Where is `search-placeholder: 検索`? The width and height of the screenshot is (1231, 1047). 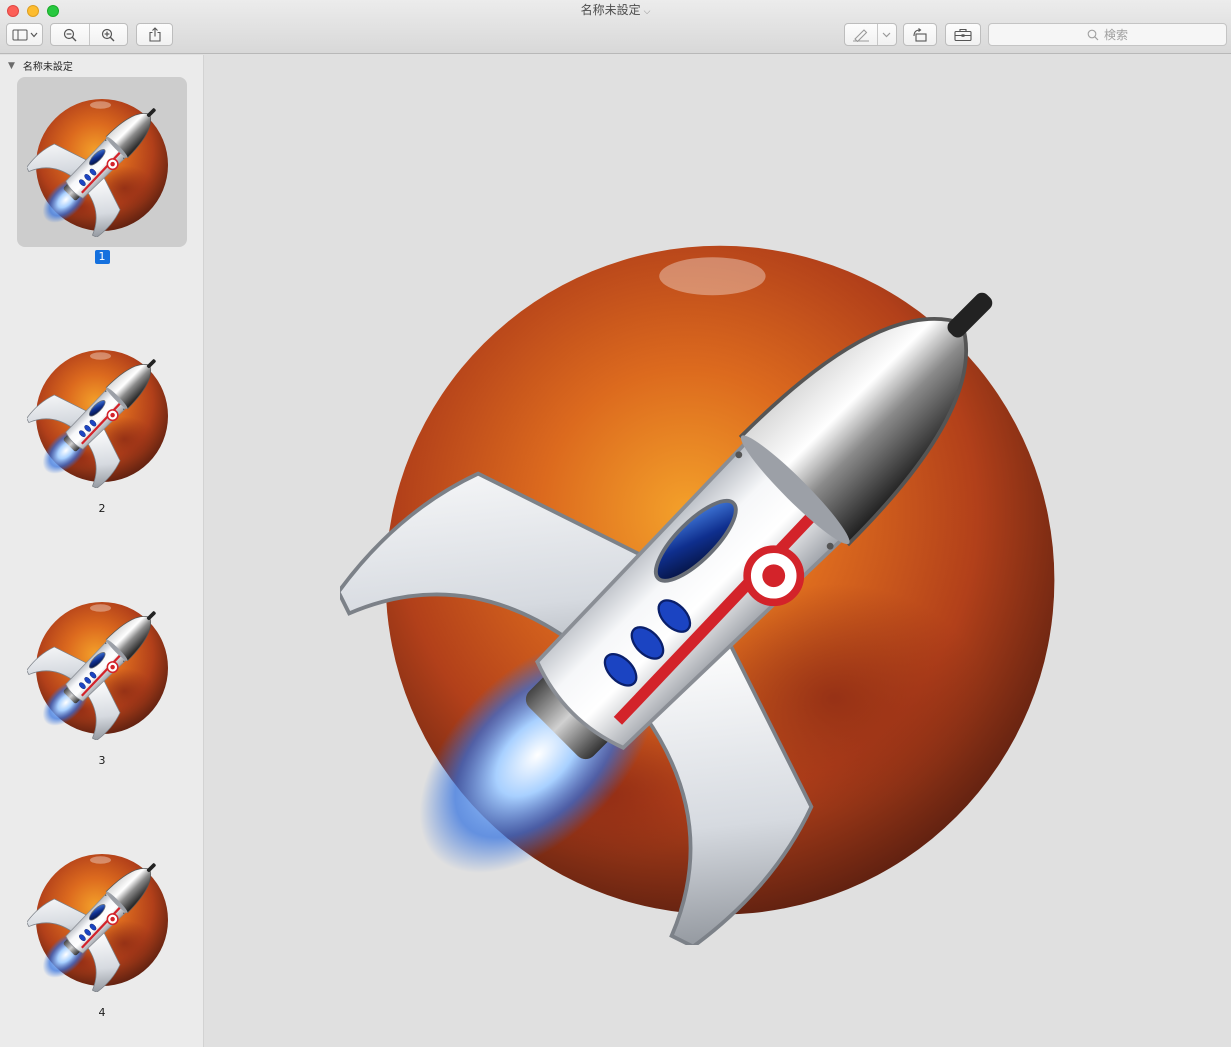 search-placeholder: 検索 is located at coordinates (1115, 35).